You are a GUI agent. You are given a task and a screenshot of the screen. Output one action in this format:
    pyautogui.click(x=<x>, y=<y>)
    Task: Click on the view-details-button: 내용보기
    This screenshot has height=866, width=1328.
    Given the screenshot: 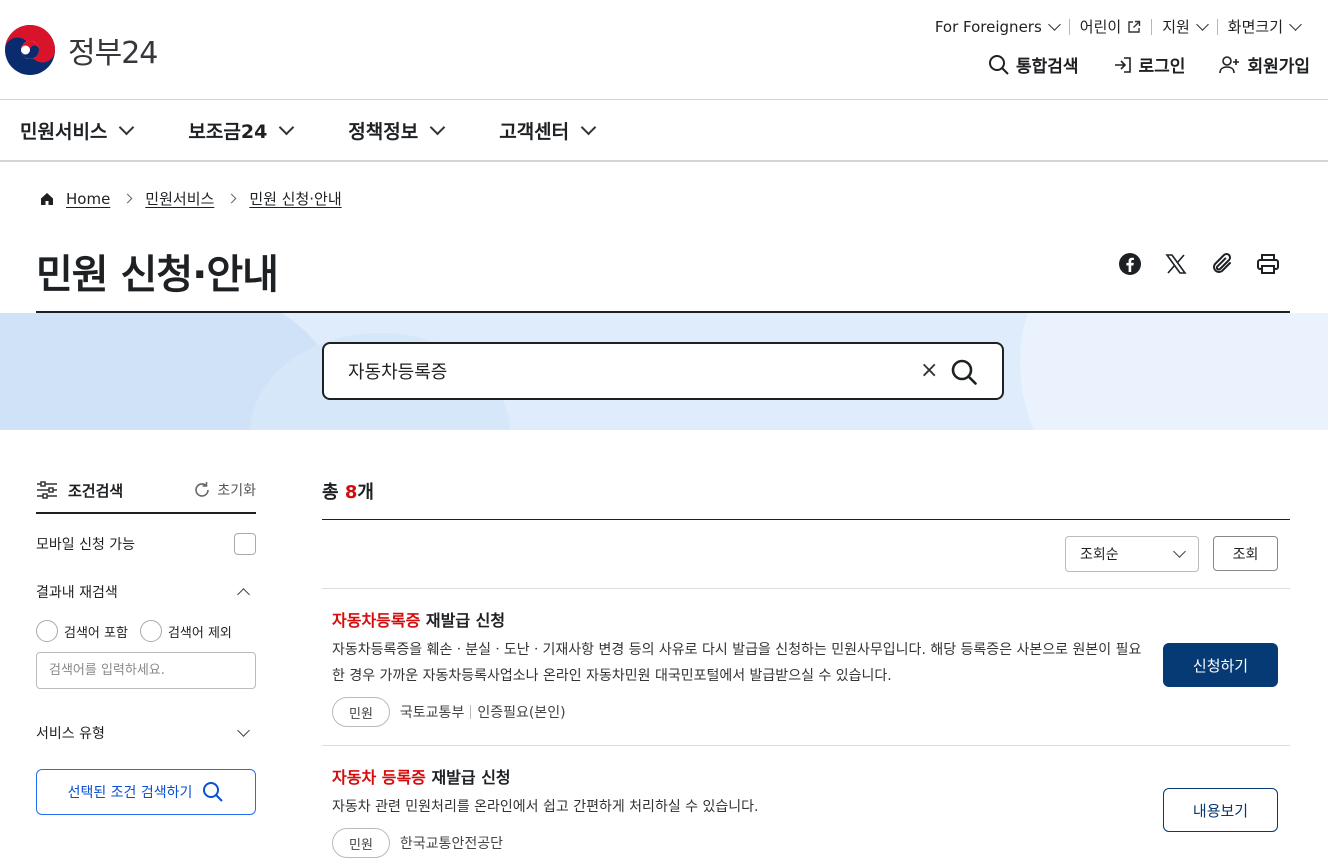 What is the action you would take?
    pyautogui.click(x=1220, y=810)
    